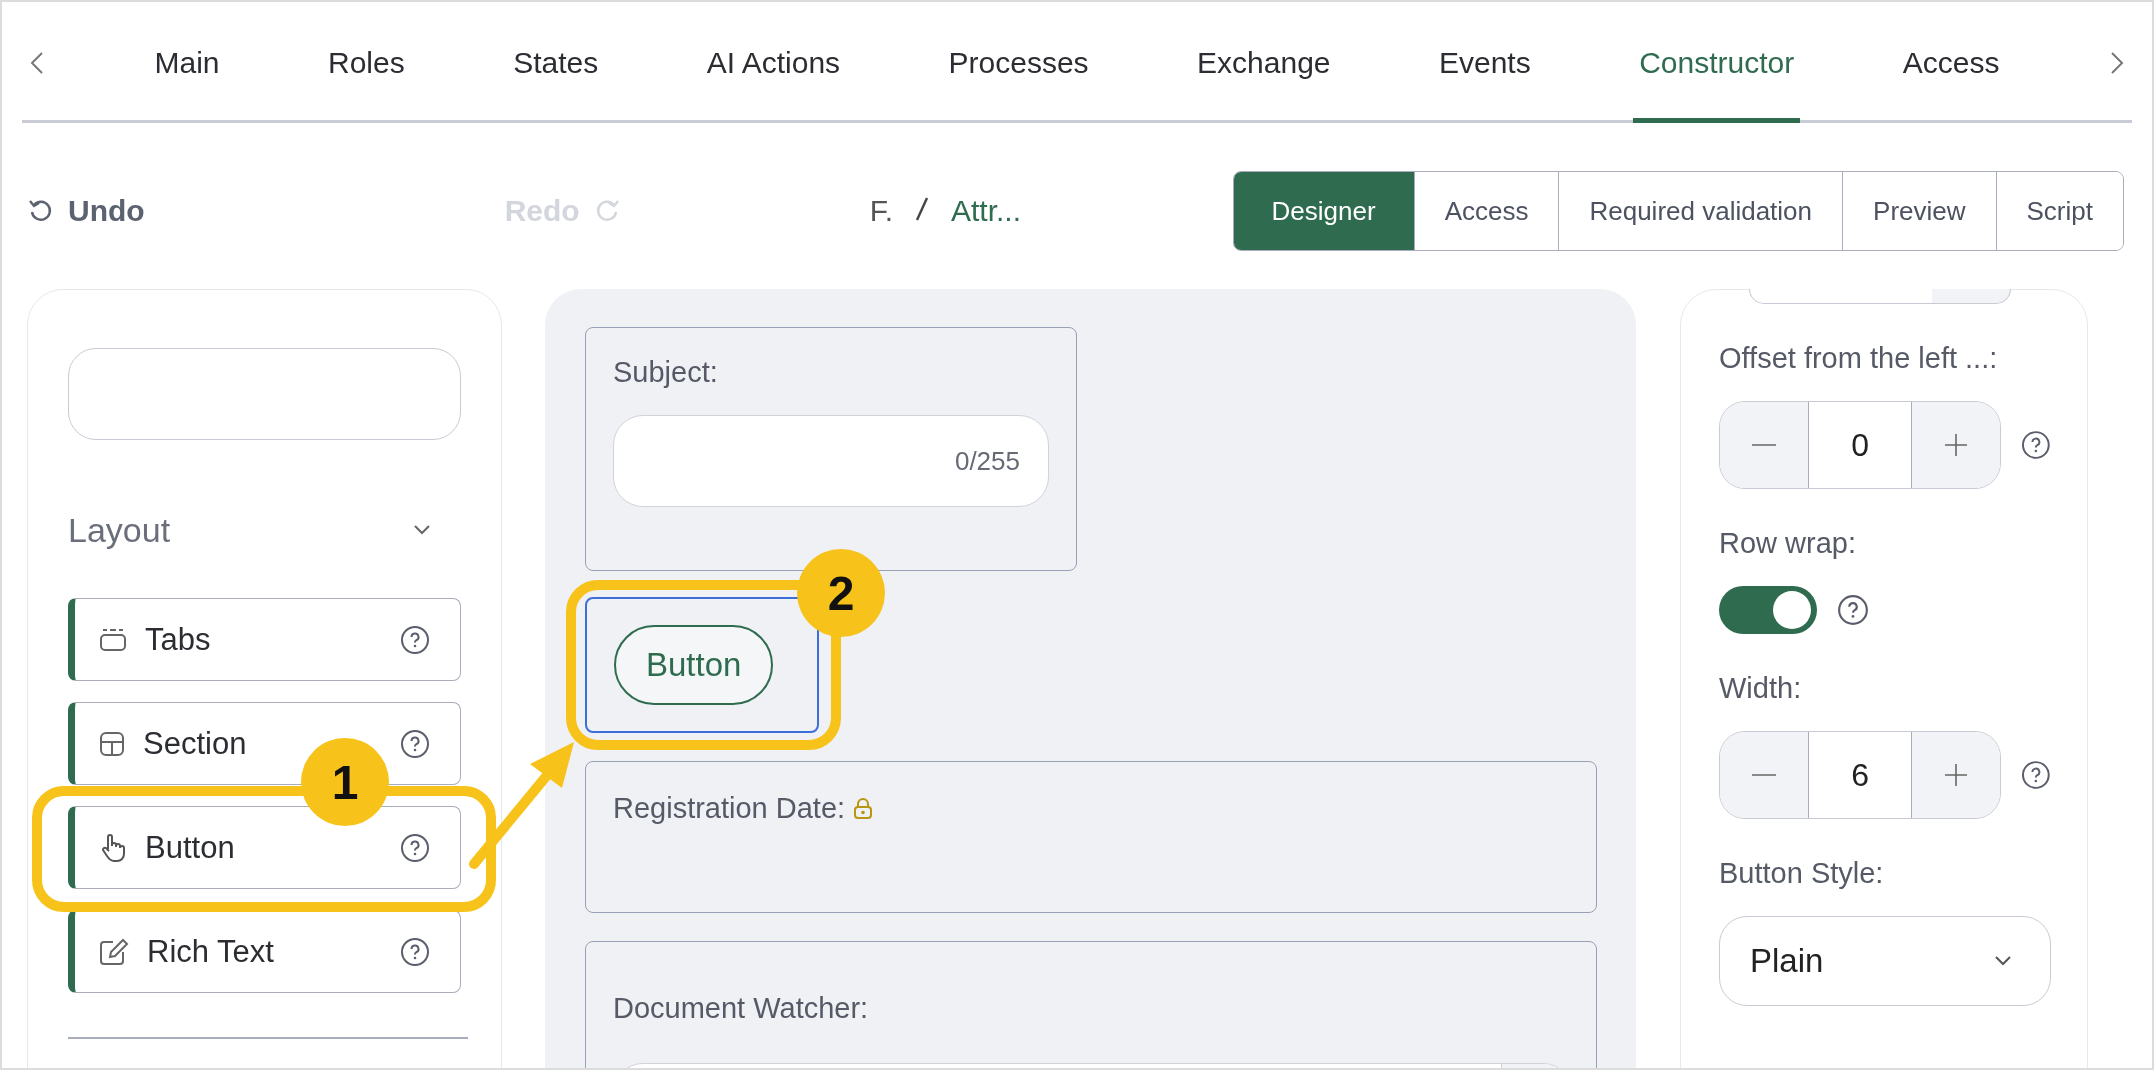 This screenshot has height=1070, width=2154. I want to click on nav-tab: Constructor, so click(1717, 62).